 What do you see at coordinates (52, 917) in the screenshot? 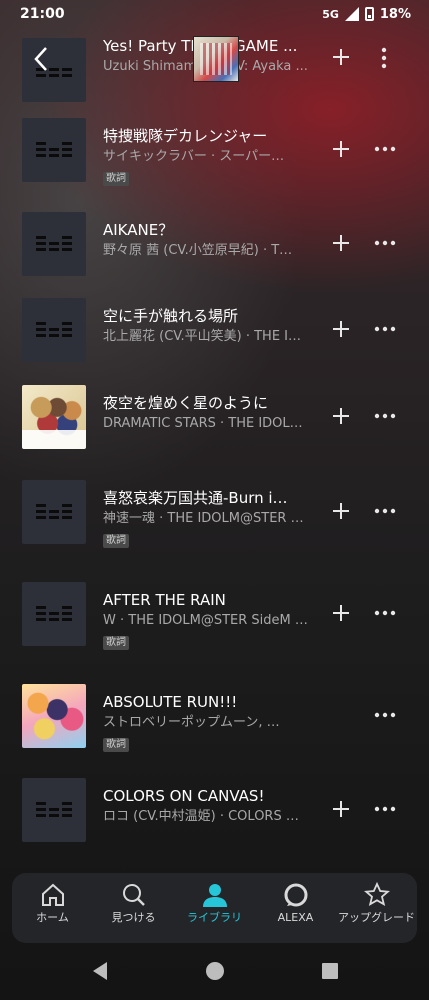
I see `nav-label: ホーム` at bounding box center [52, 917].